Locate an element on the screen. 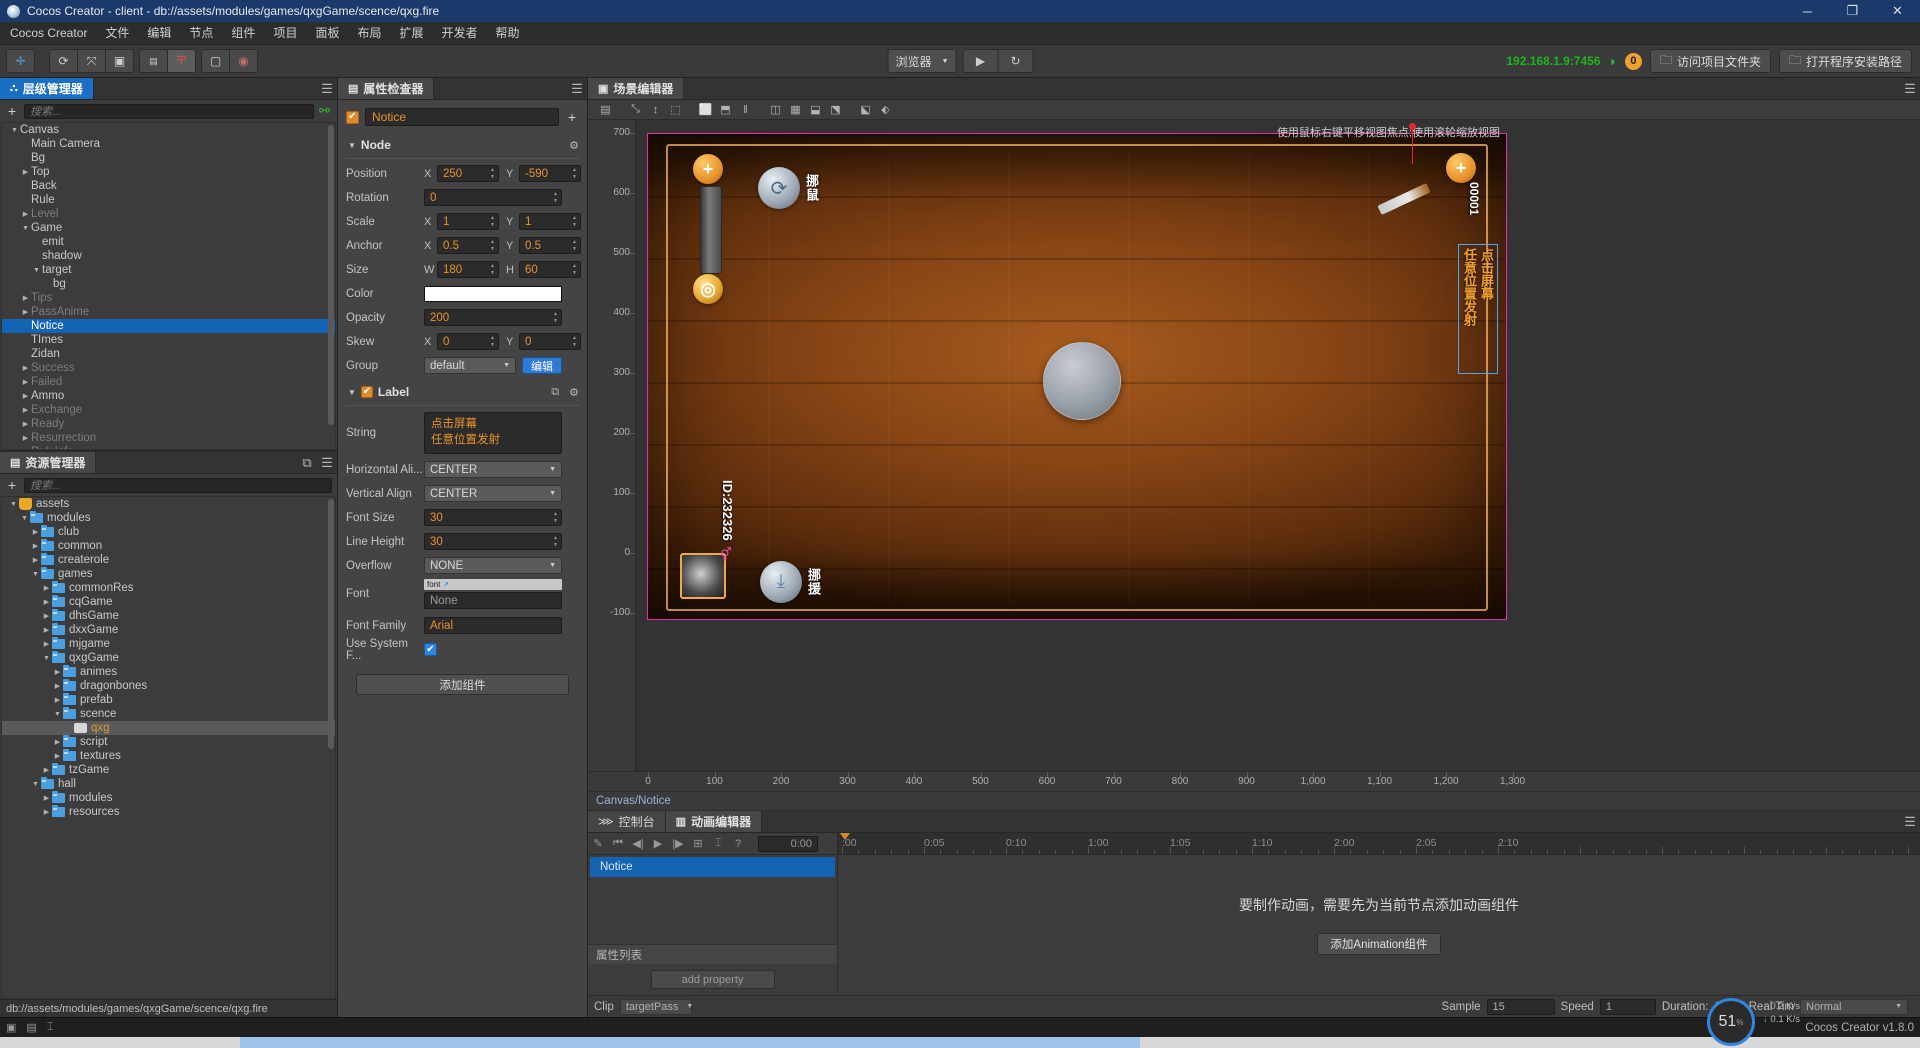  menu-item-7: 布局 is located at coordinates (369, 33).